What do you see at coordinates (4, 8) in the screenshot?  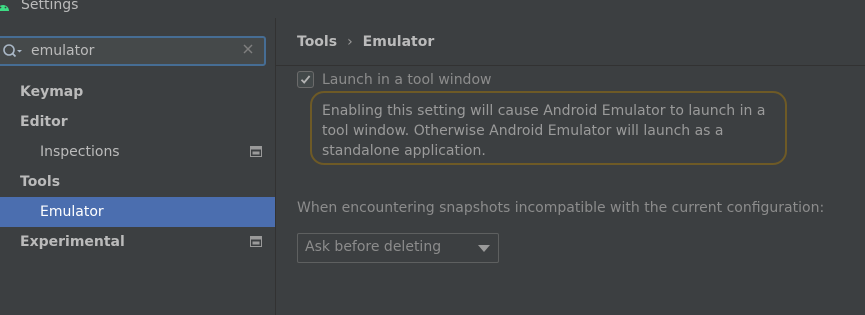 I see `android-icon` at bounding box center [4, 8].